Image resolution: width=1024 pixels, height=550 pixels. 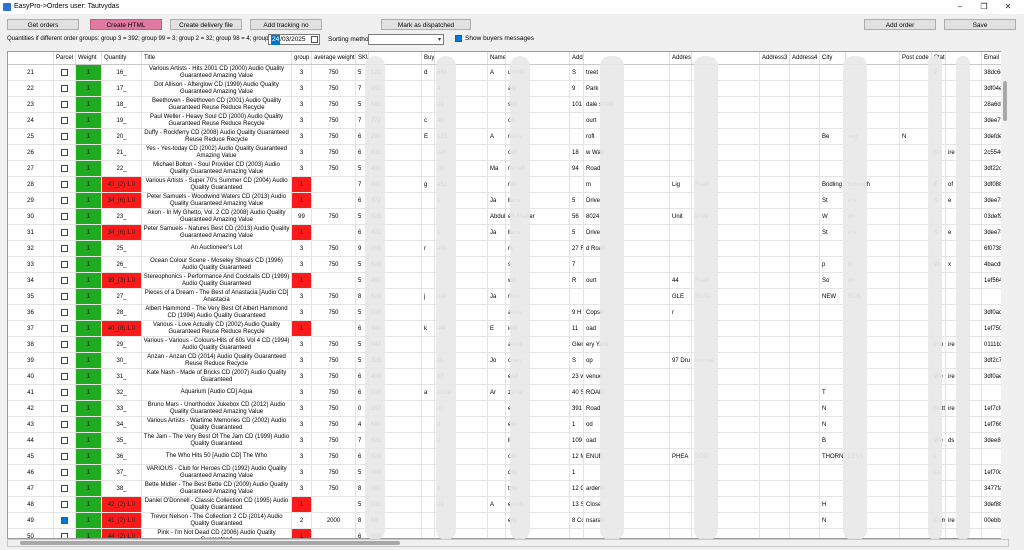 I want to click on quantity-cell: 27_, so click(x=122, y=296).